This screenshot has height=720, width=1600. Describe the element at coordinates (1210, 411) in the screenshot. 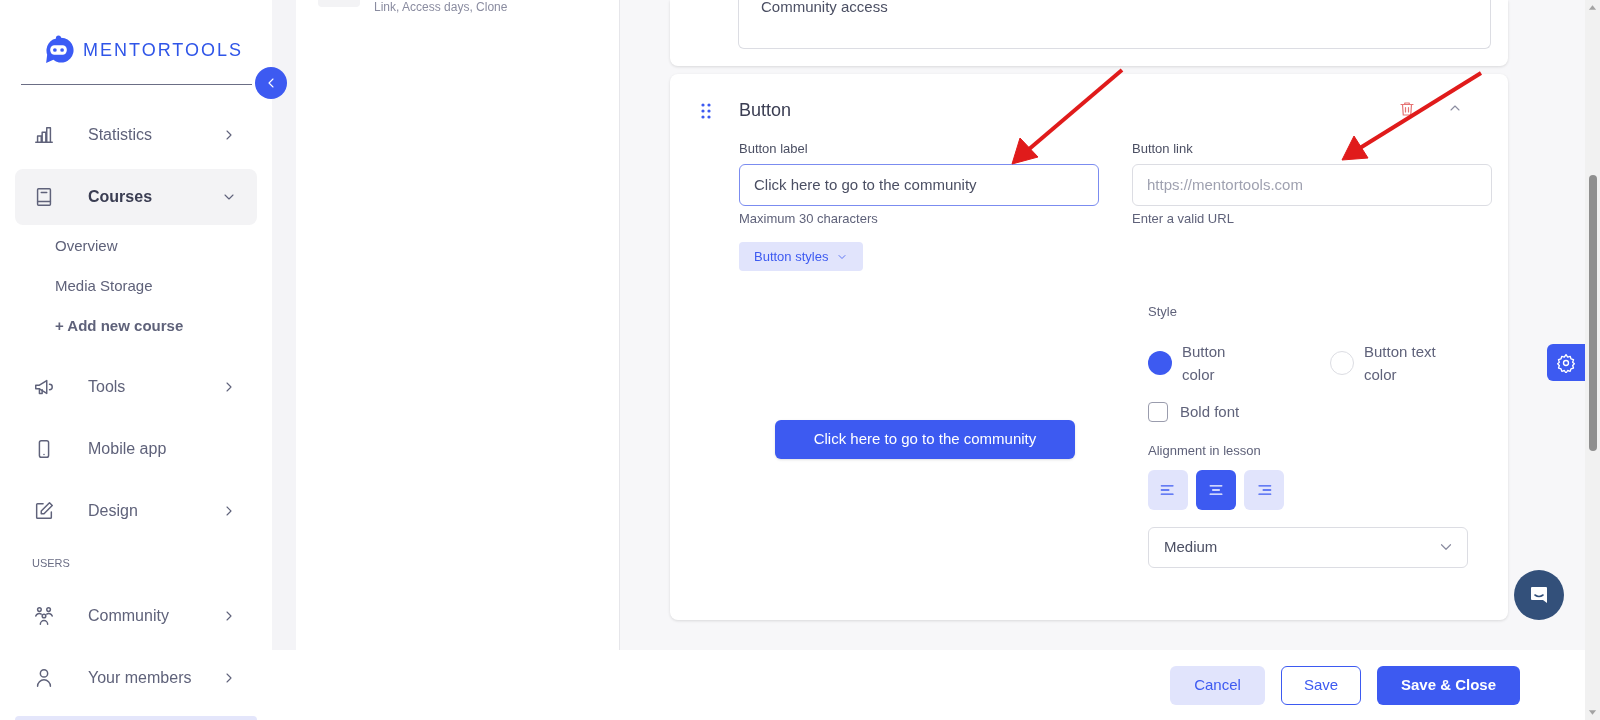

I see `checkbox-label: Bold font` at that location.